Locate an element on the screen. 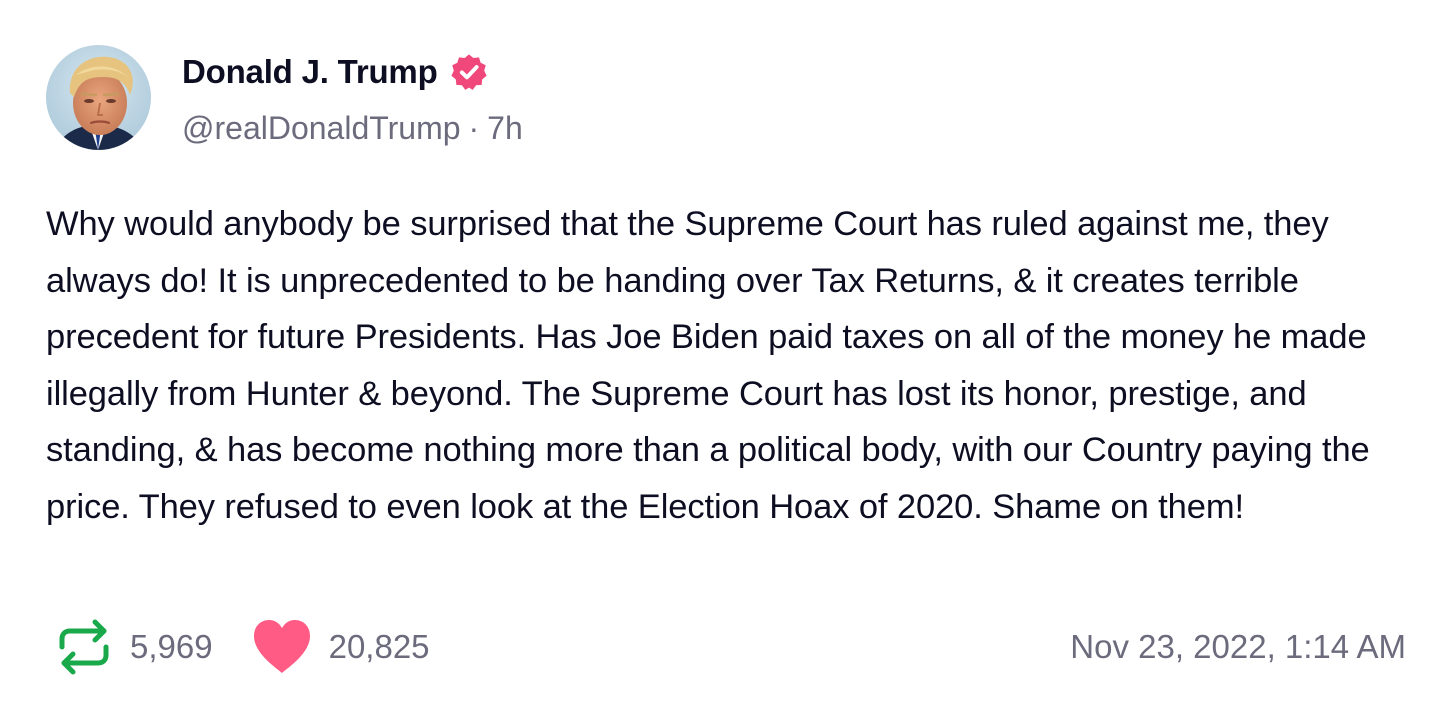 The height and width of the screenshot is (704, 1440). profile-photo is located at coordinates (98, 97).